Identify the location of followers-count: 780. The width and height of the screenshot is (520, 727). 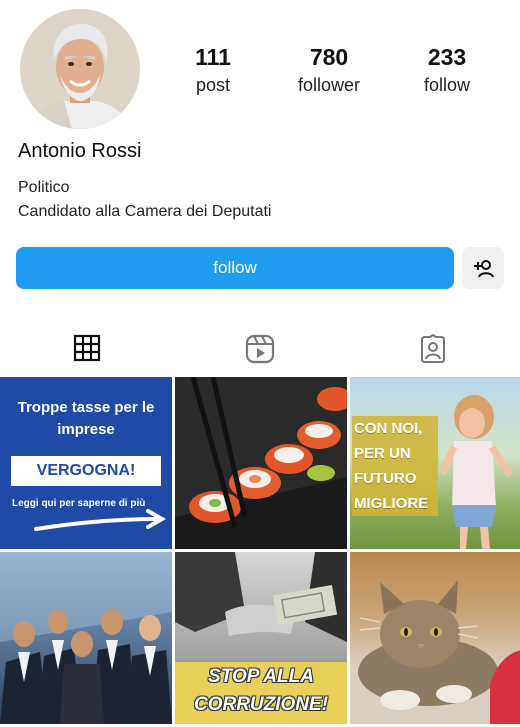
(329, 57).